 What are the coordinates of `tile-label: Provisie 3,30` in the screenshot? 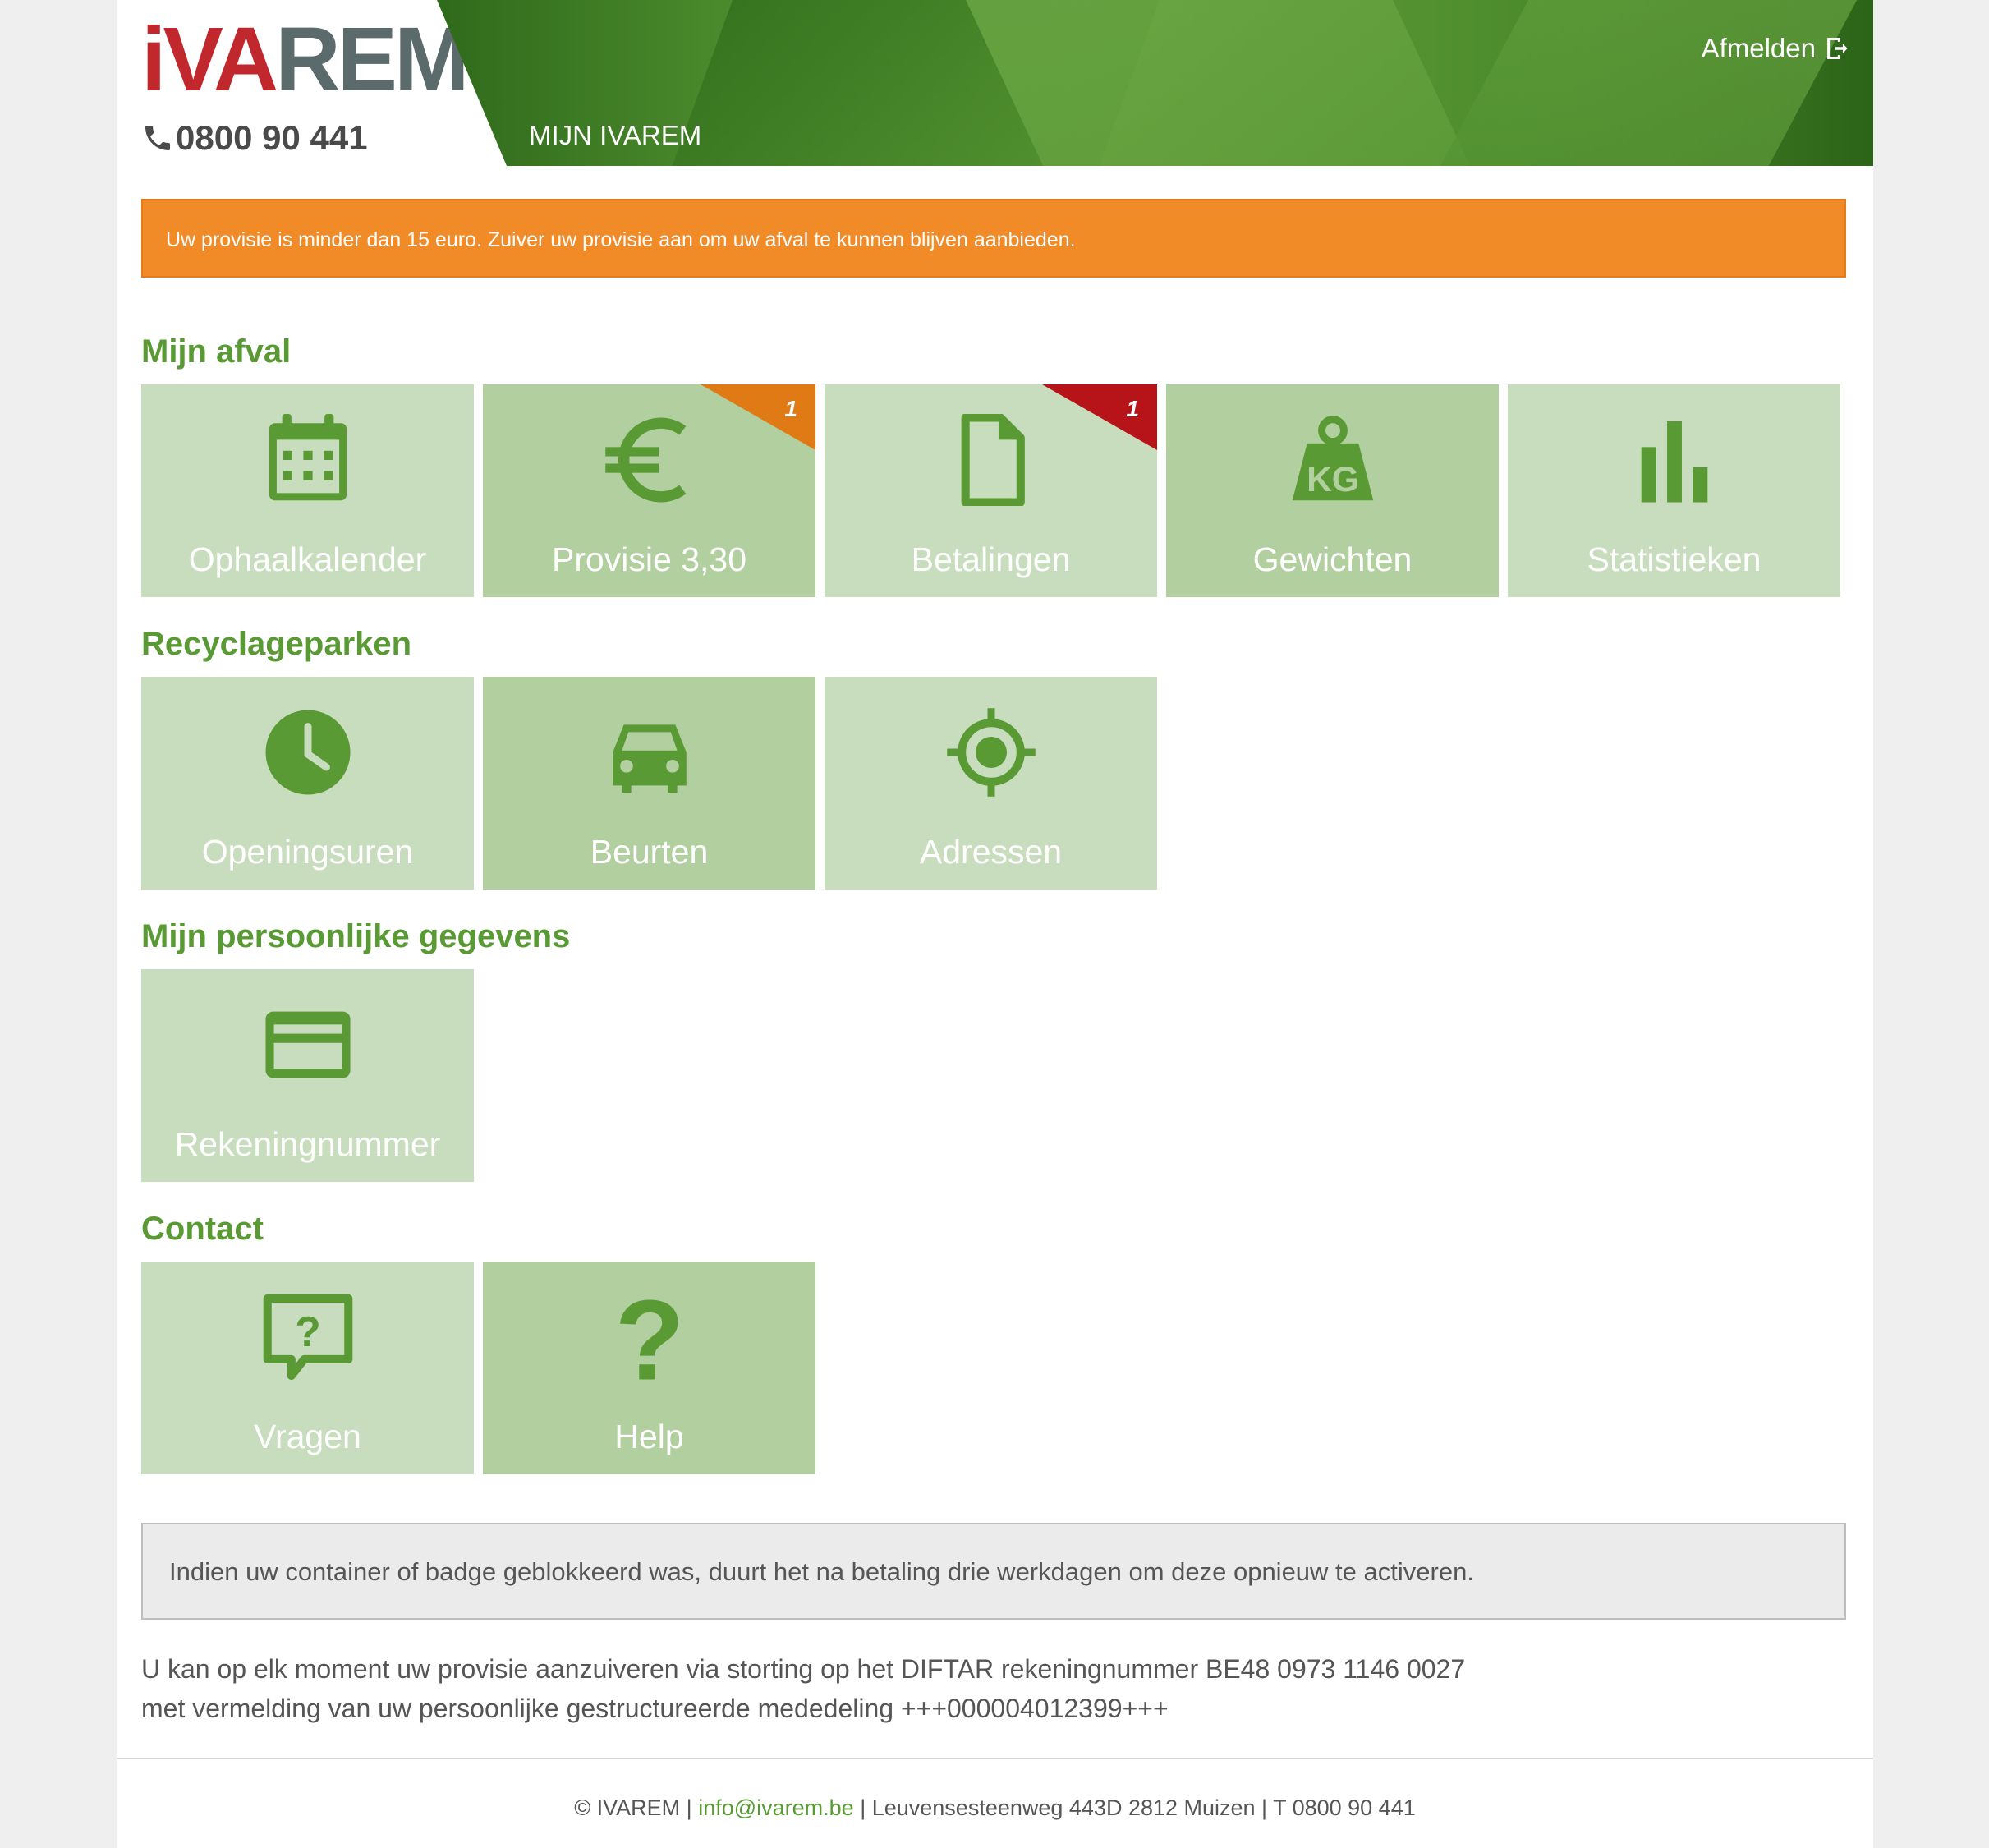 It's located at (648, 559).